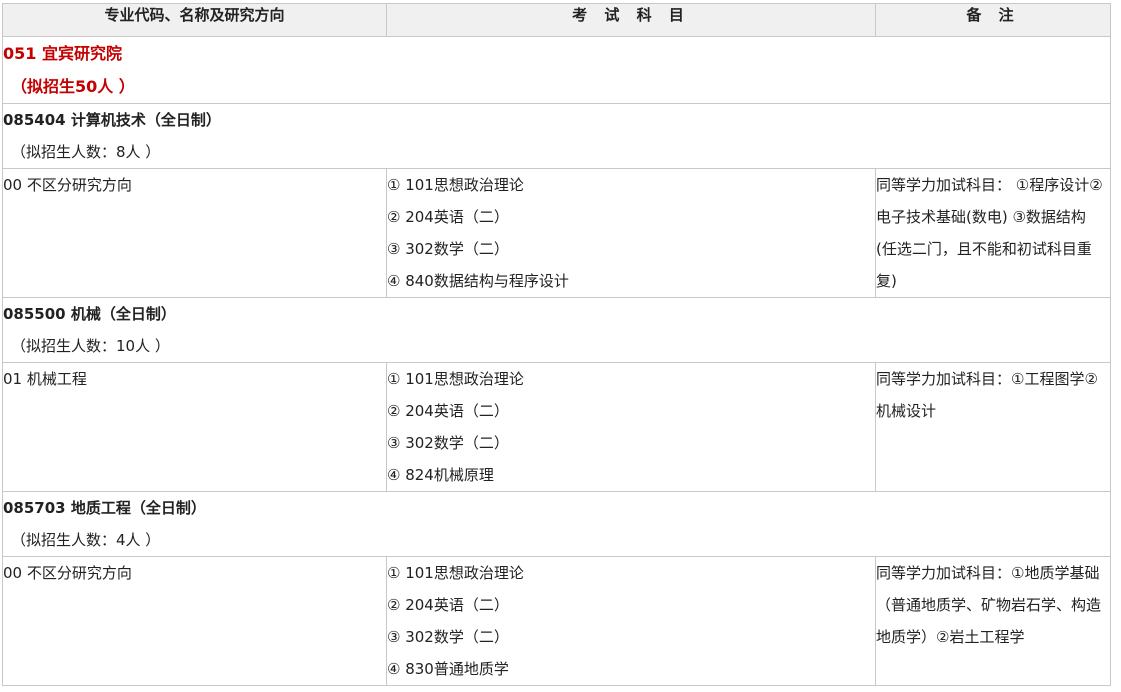 This screenshot has width=1121, height=692. What do you see at coordinates (993, 20) in the screenshot?
I see `header-remarks: 备 注` at bounding box center [993, 20].